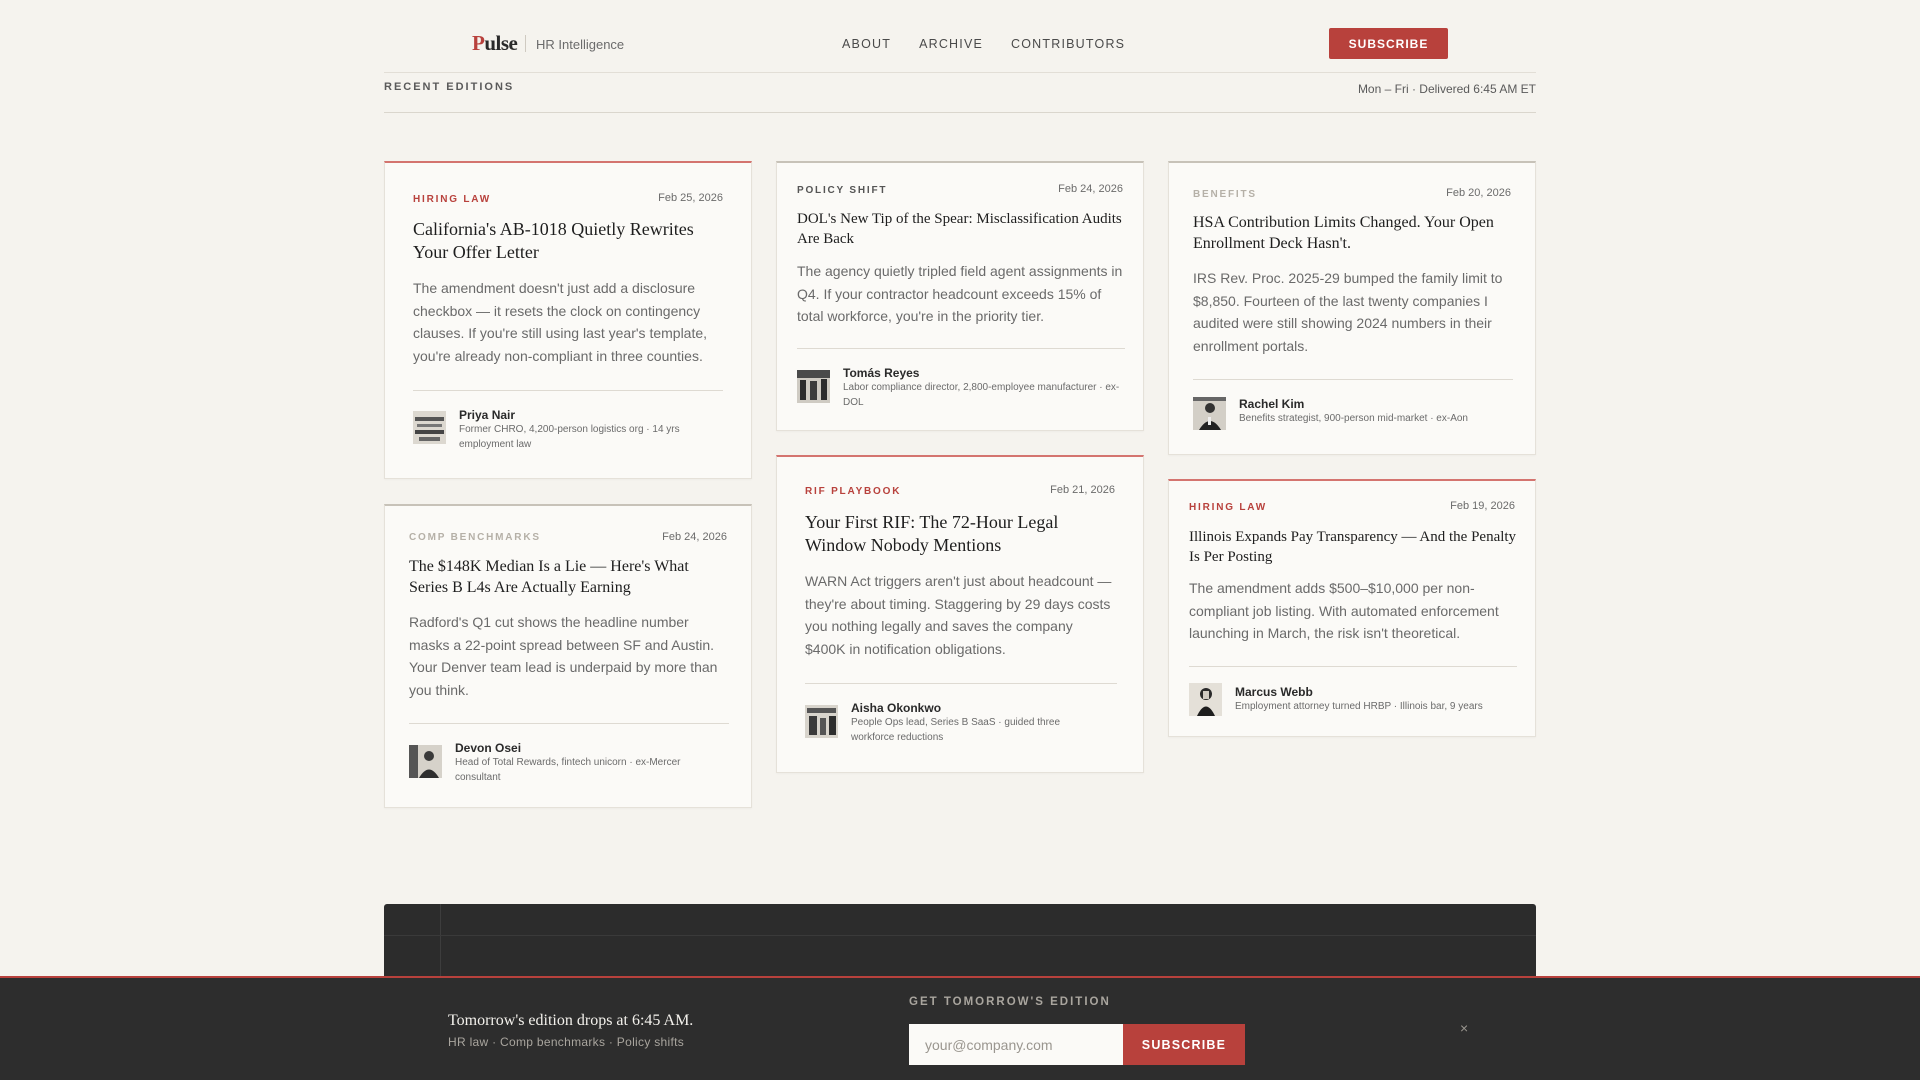 The width and height of the screenshot is (1920, 1080). What do you see at coordinates (566, 1042) in the screenshot?
I see `sticky-topics: HR law · Comp benchmarks · Policy shifts` at bounding box center [566, 1042].